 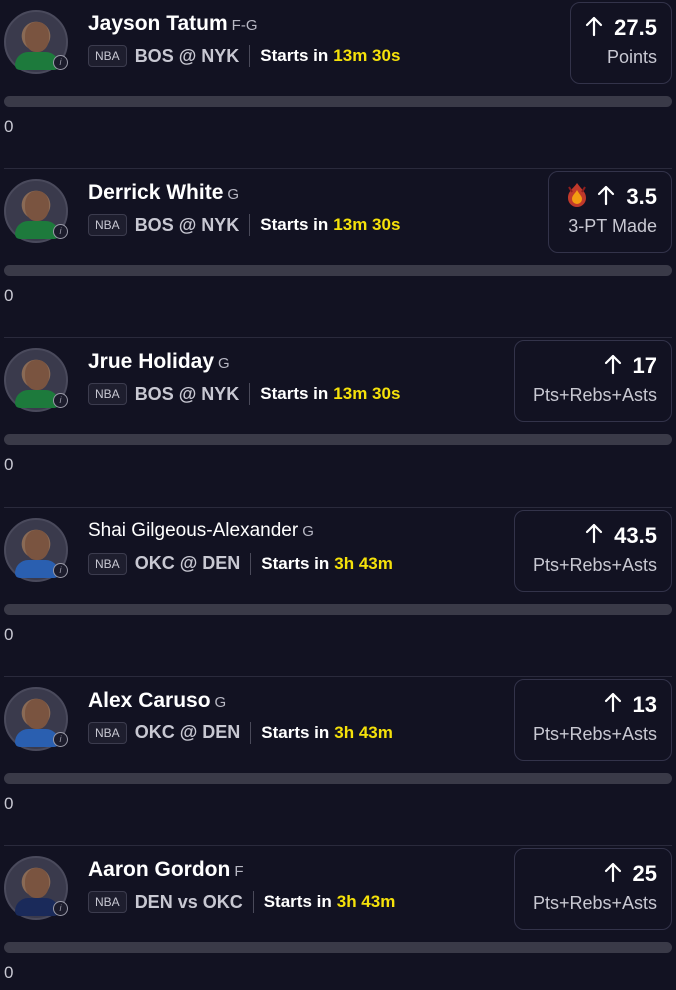 What do you see at coordinates (157, 701) in the screenshot?
I see `player-name: Alex Caruso G` at bounding box center [157, 701].